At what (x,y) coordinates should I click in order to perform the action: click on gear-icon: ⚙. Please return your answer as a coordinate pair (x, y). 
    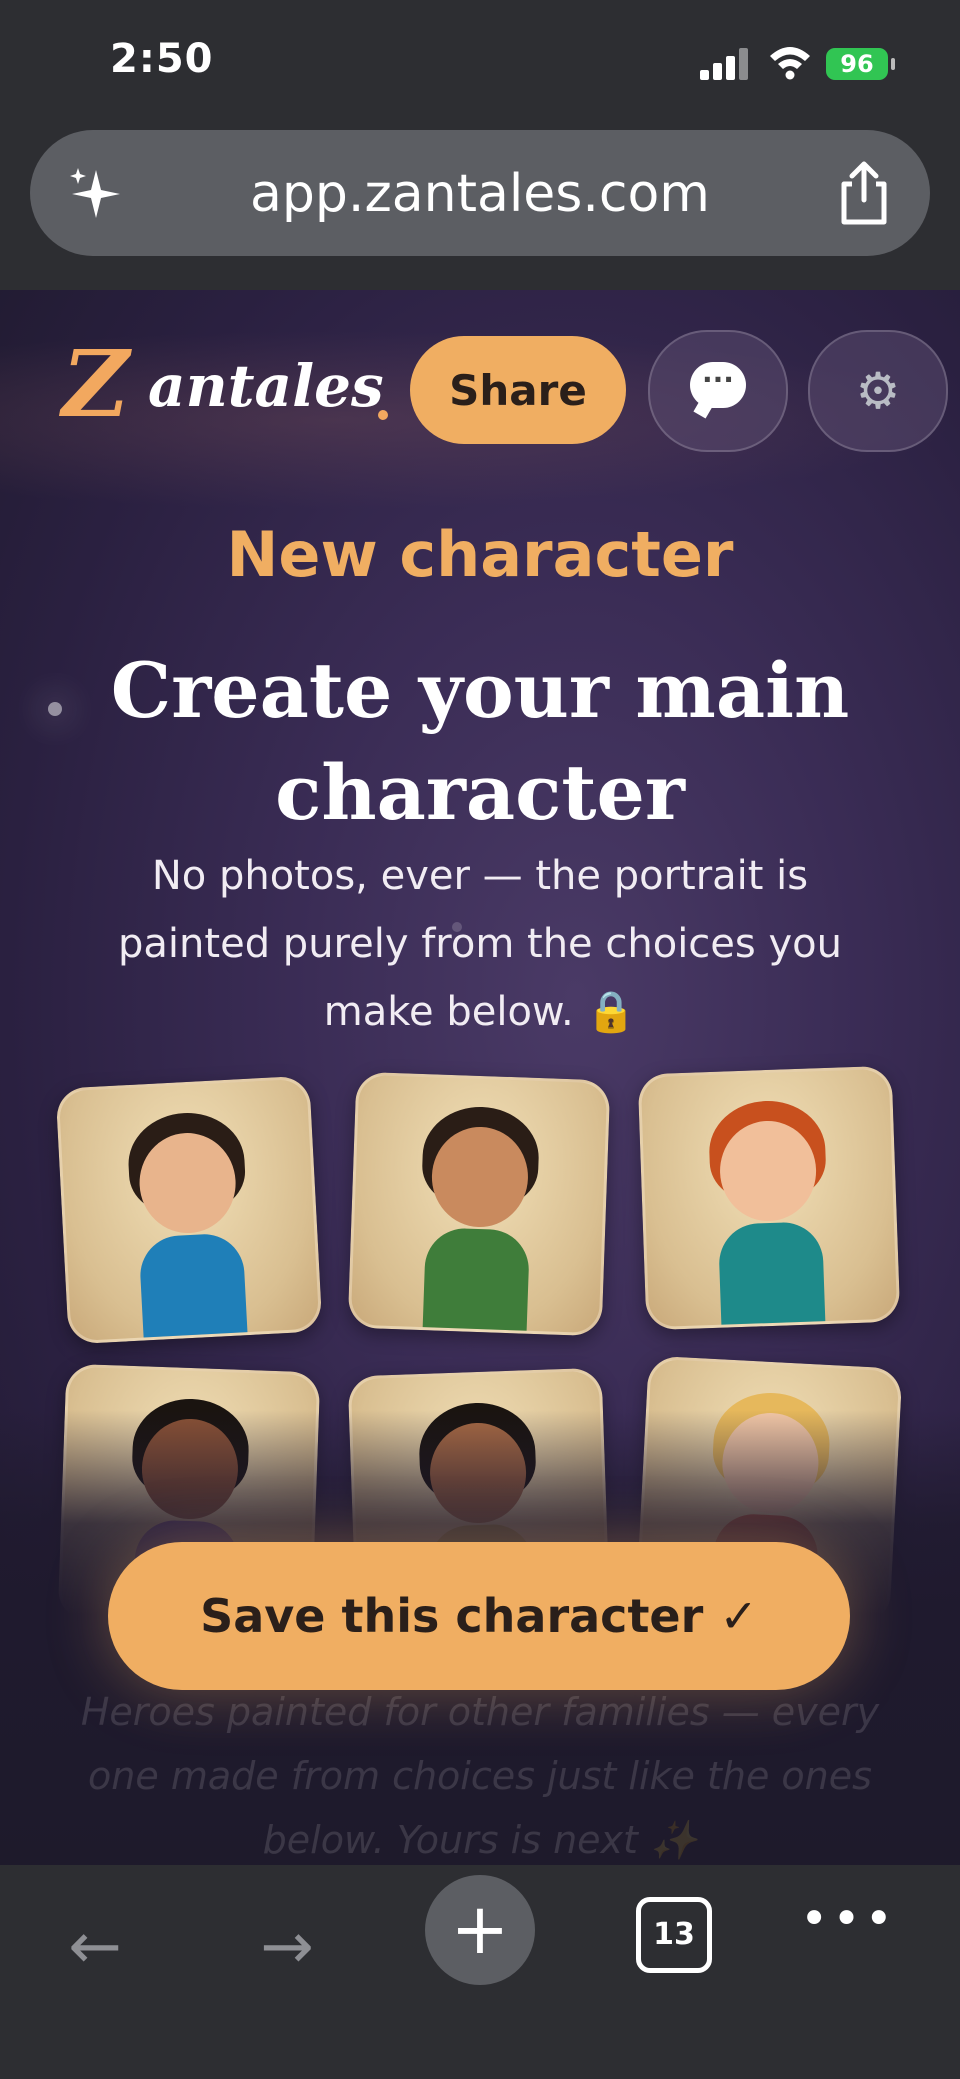
    Looking at the image, I should click on (878, 391).